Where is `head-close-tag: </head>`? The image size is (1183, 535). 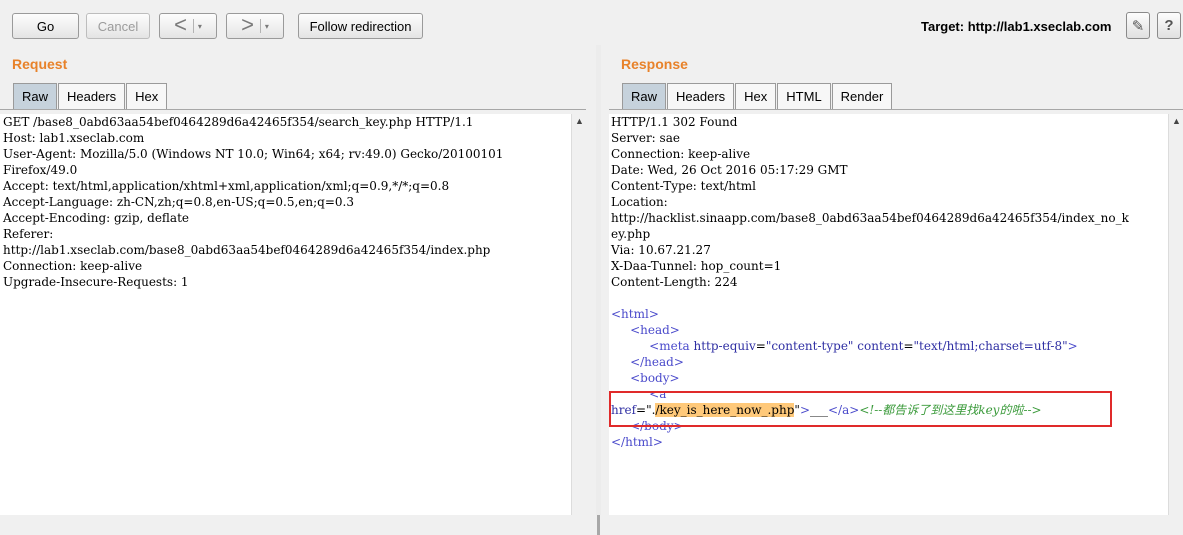 head-close-tag: </head> is located at coordinates (657, 362).